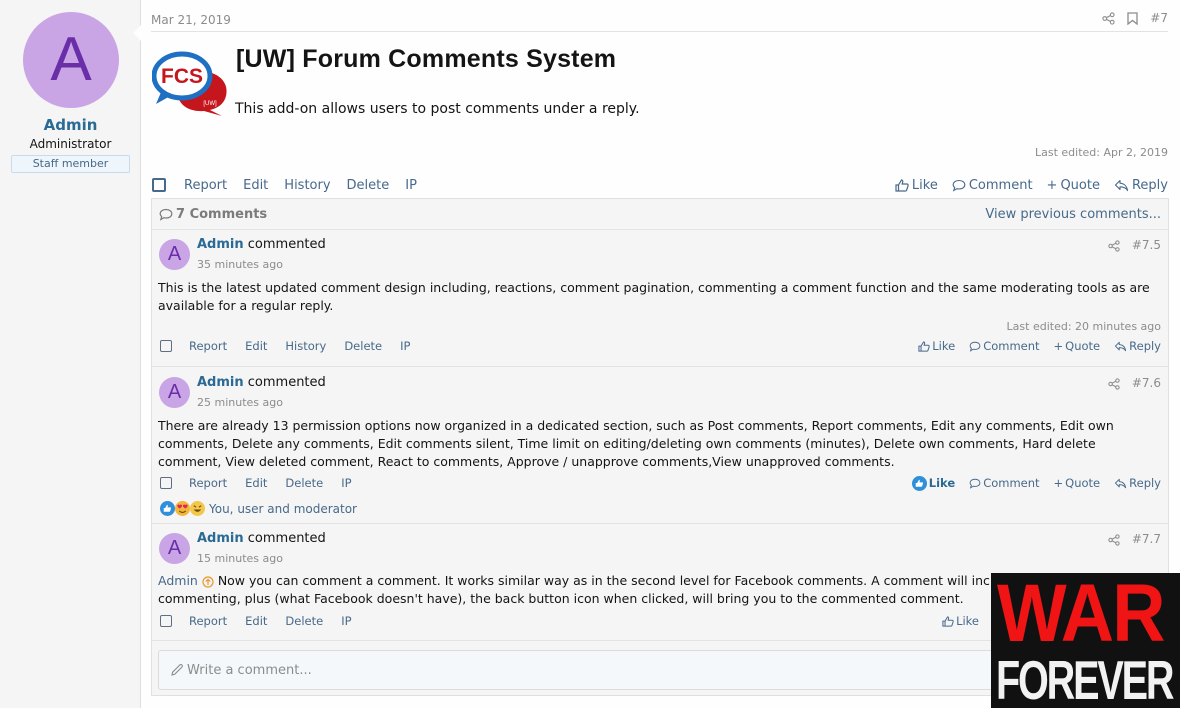  Describe the element at coordinates (1159, 18) in the screenshot. I see `post-number: #7` at that location.